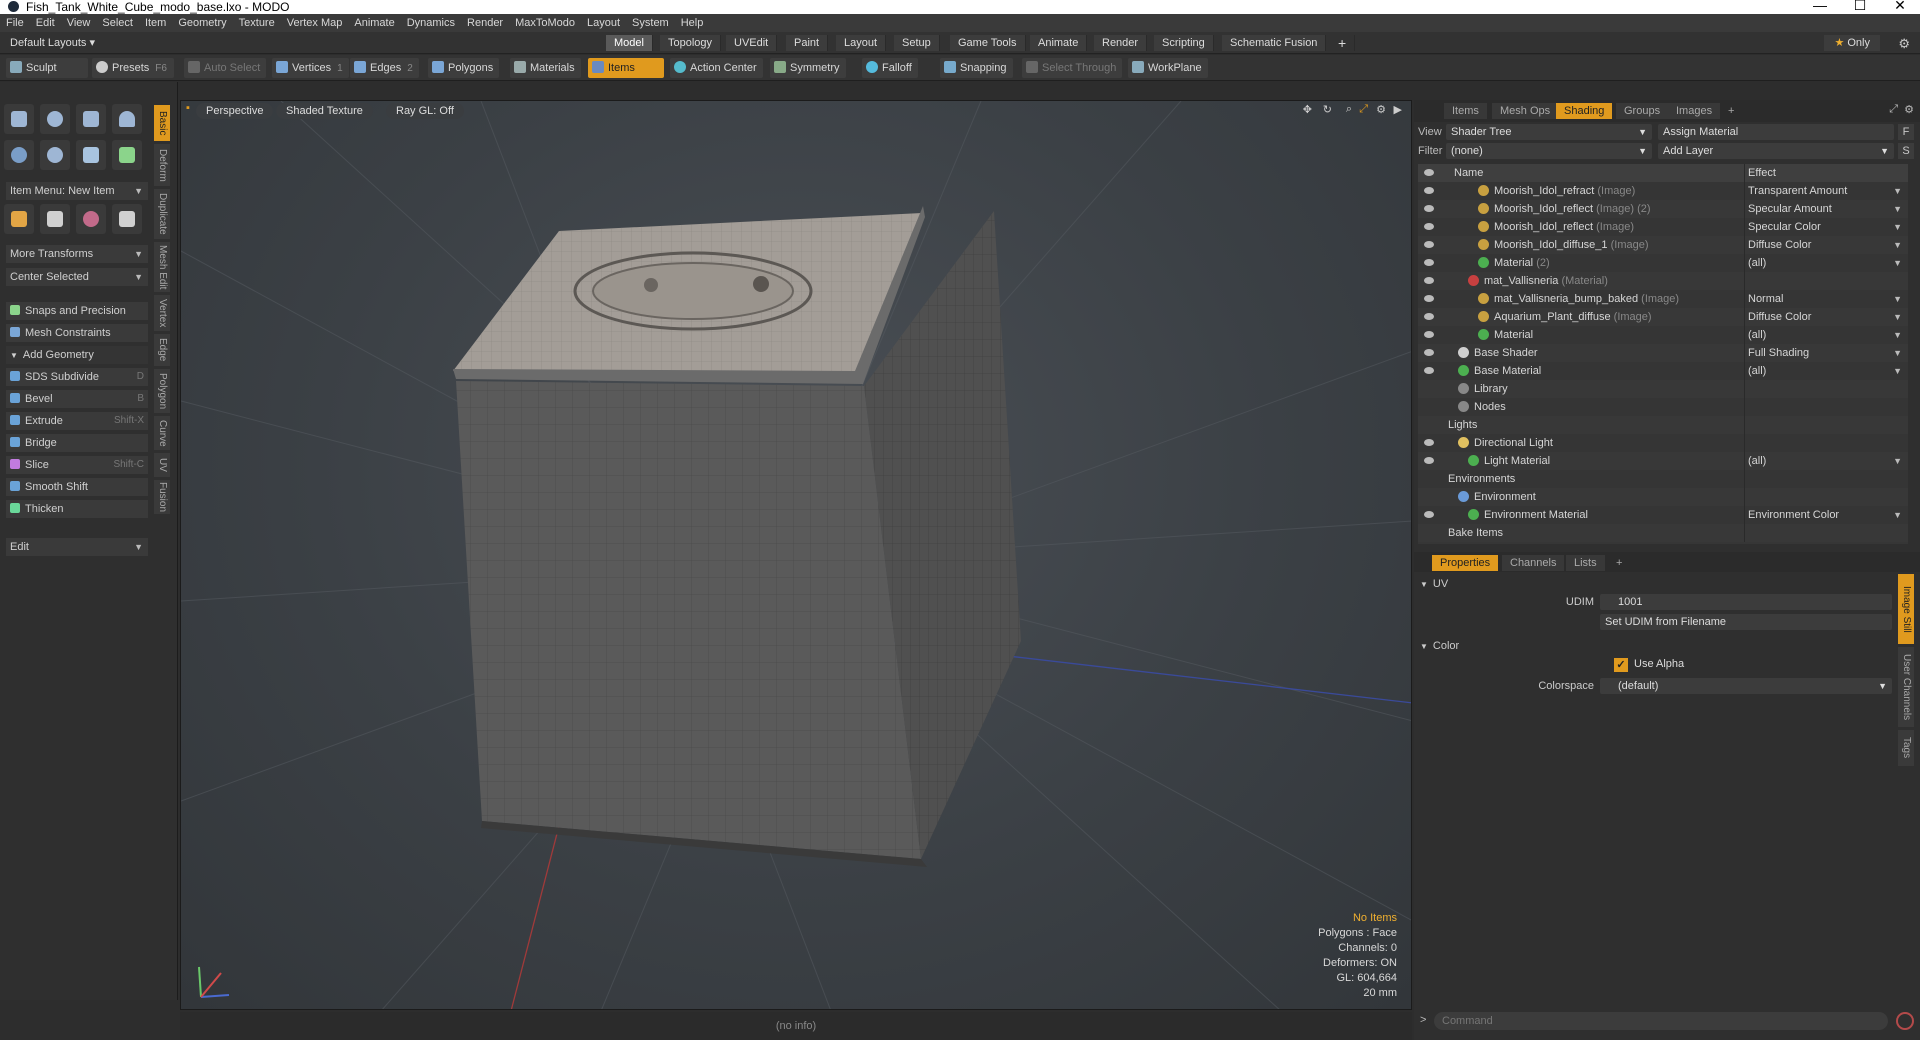 The image size is (1920, 1040). Describe the element at coordinates (1904, 44) in the screenshot. I see `gear-icon: ⚙` at that location.